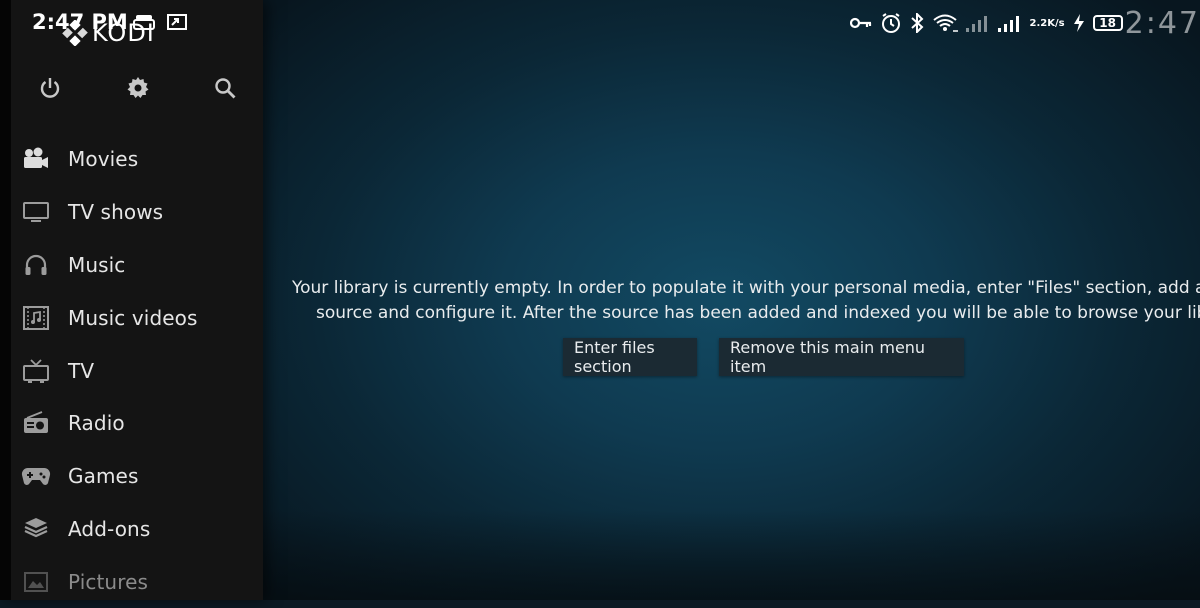  Describe the element at coordinates (137, 265) in the screenshot. I see `sidebar-item-music: Music` at that location.